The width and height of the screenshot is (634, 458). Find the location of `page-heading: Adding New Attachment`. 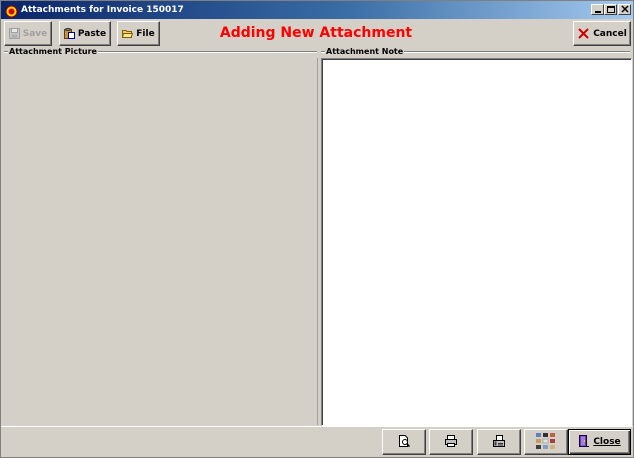

page-heading: Adding New Attachment is located at coordinates (316, 33).